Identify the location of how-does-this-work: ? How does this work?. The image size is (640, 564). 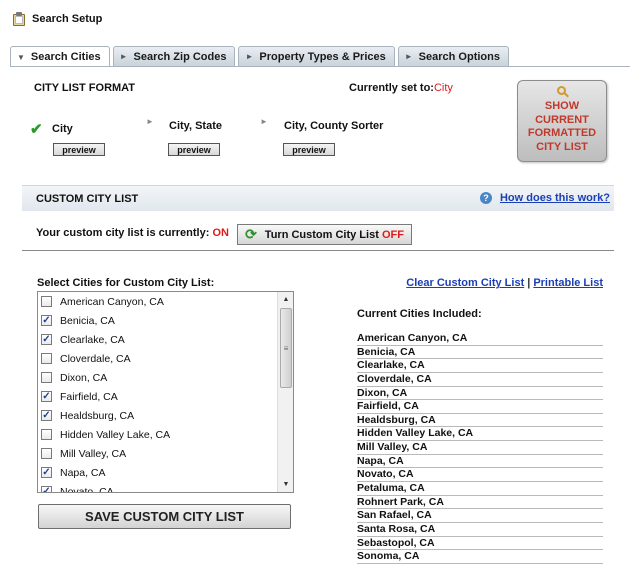
(544, 198).